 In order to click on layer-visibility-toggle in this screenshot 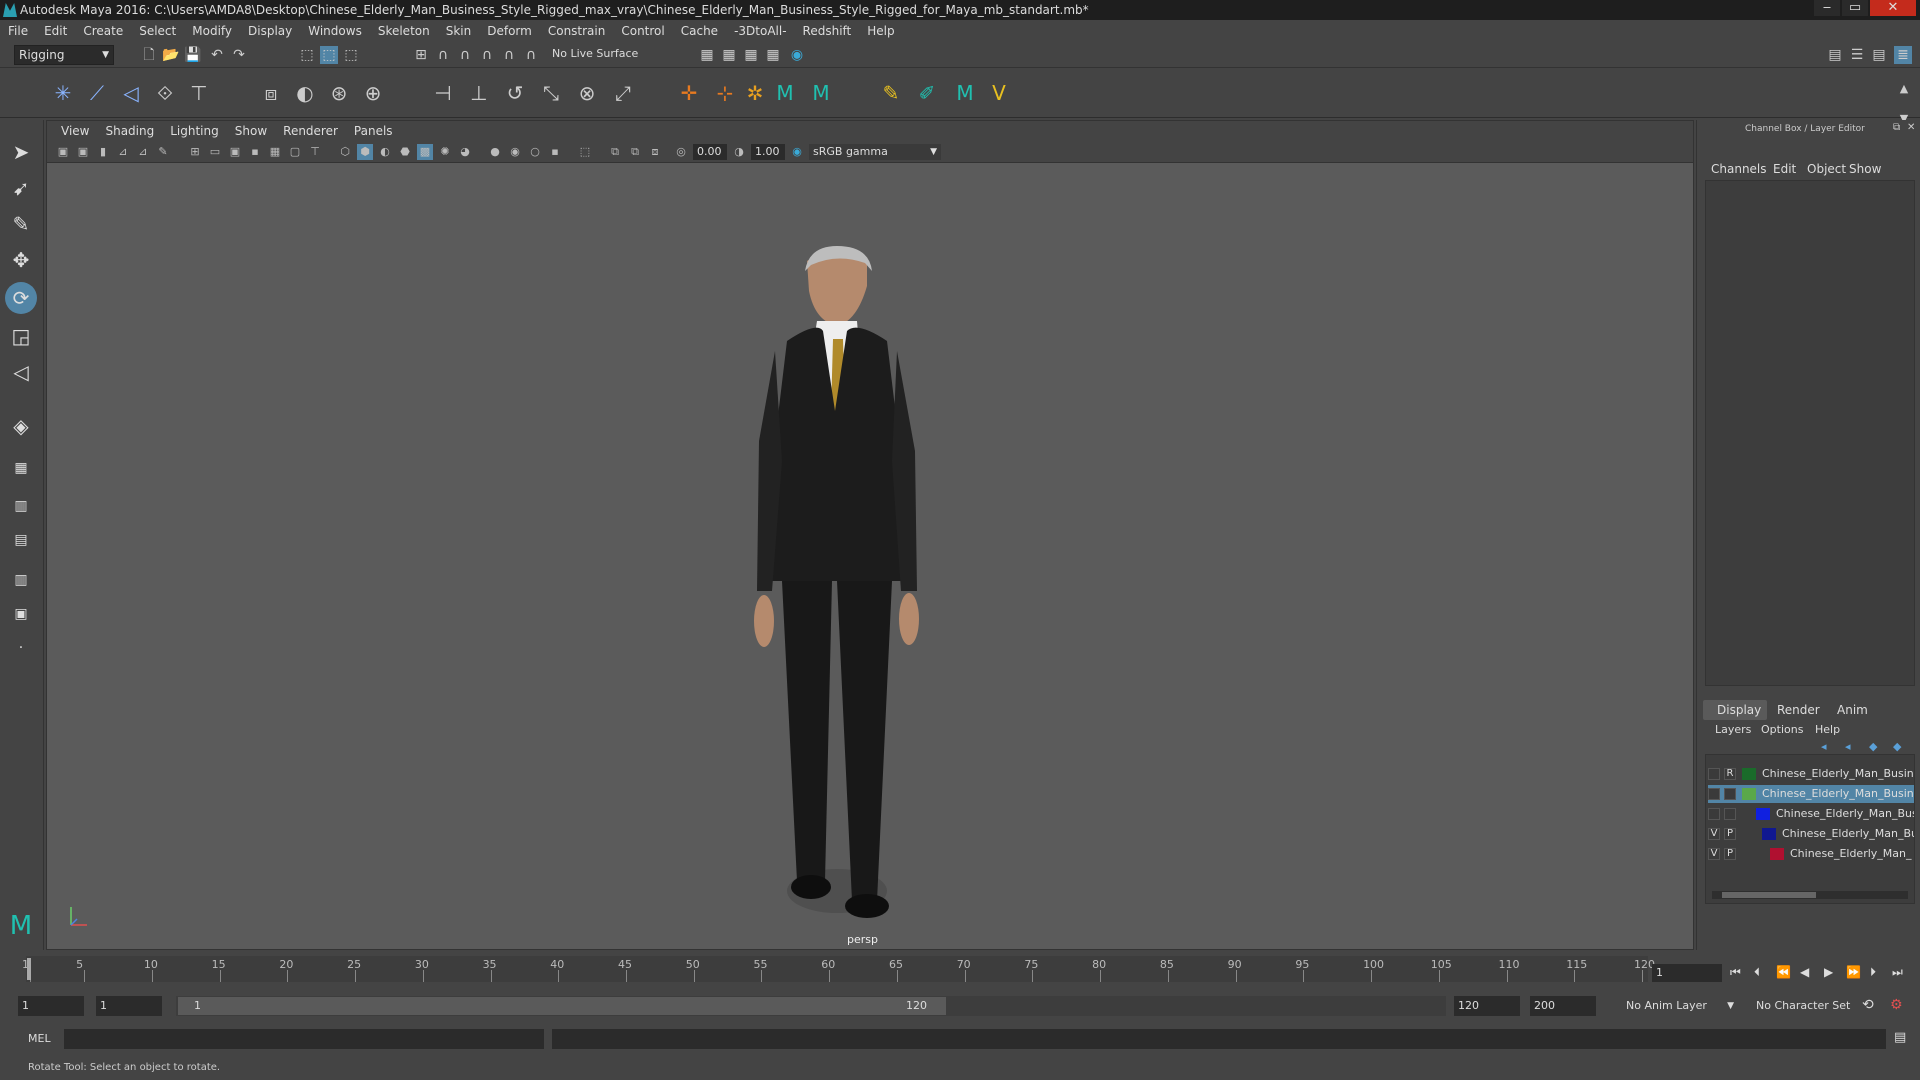, I will do `click(1714, 774)`.